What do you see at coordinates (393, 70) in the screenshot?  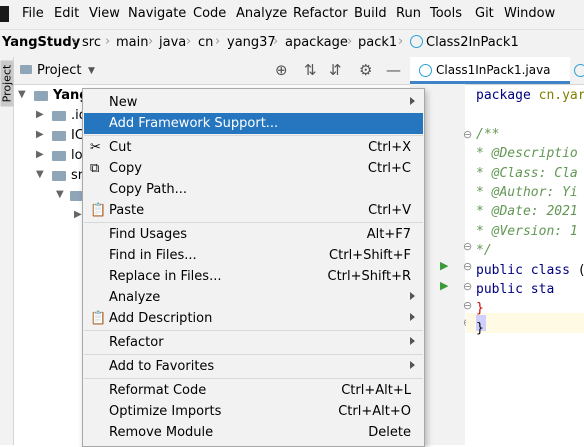 I see `hide-icon: —` at bounding box center [393, 70].